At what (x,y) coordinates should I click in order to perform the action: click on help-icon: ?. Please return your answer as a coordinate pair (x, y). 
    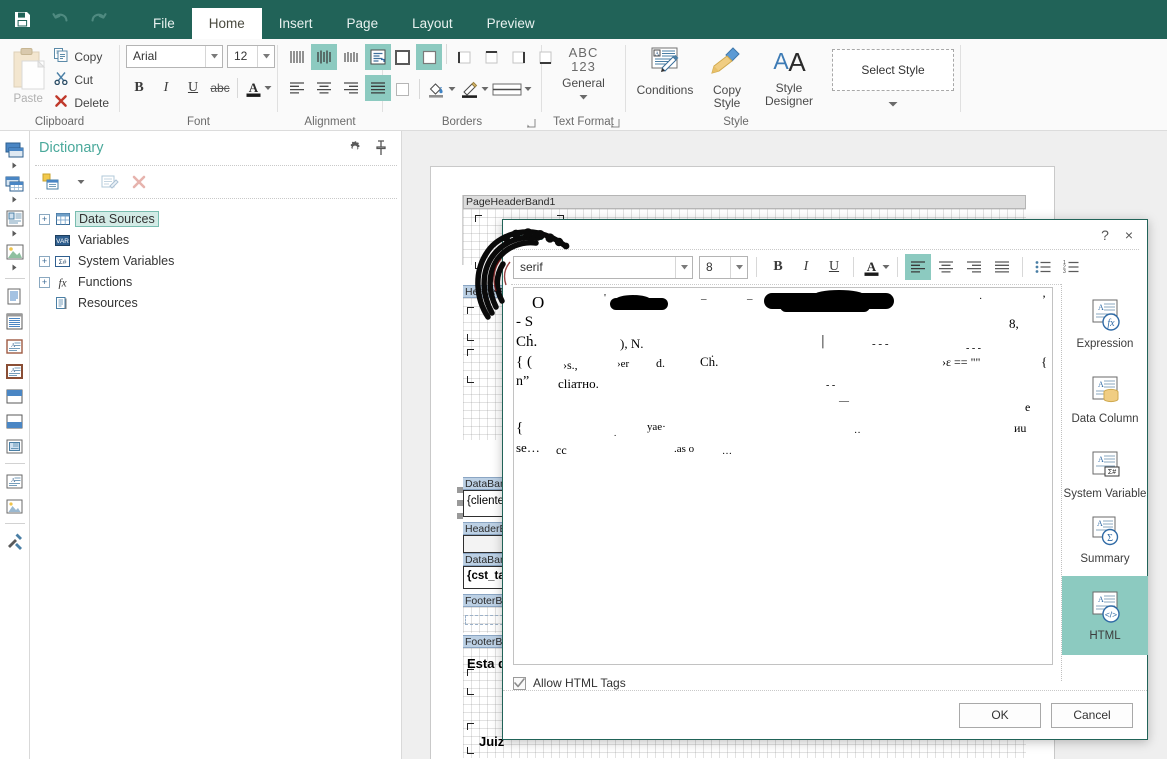
    Looking at the image, I should click on (1105, 235).